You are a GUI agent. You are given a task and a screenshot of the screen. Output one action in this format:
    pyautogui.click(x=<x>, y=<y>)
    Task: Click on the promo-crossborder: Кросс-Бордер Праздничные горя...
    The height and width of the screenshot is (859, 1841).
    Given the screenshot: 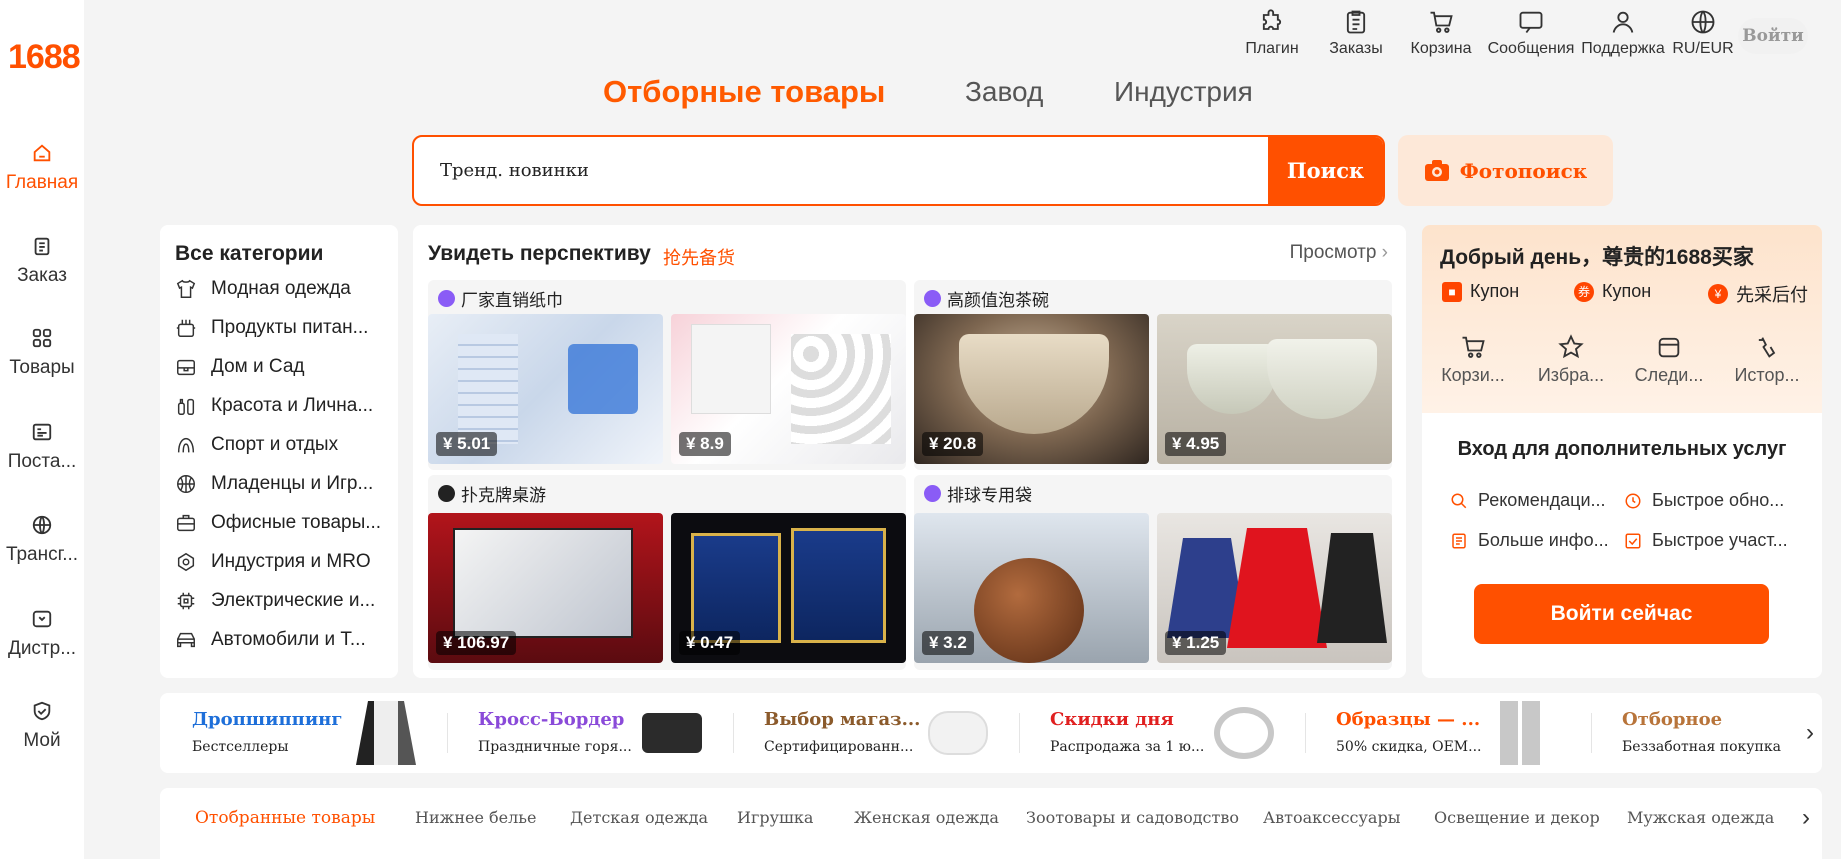 What is the action you would take?
    pyautogui.click(x=589, y=733)
    